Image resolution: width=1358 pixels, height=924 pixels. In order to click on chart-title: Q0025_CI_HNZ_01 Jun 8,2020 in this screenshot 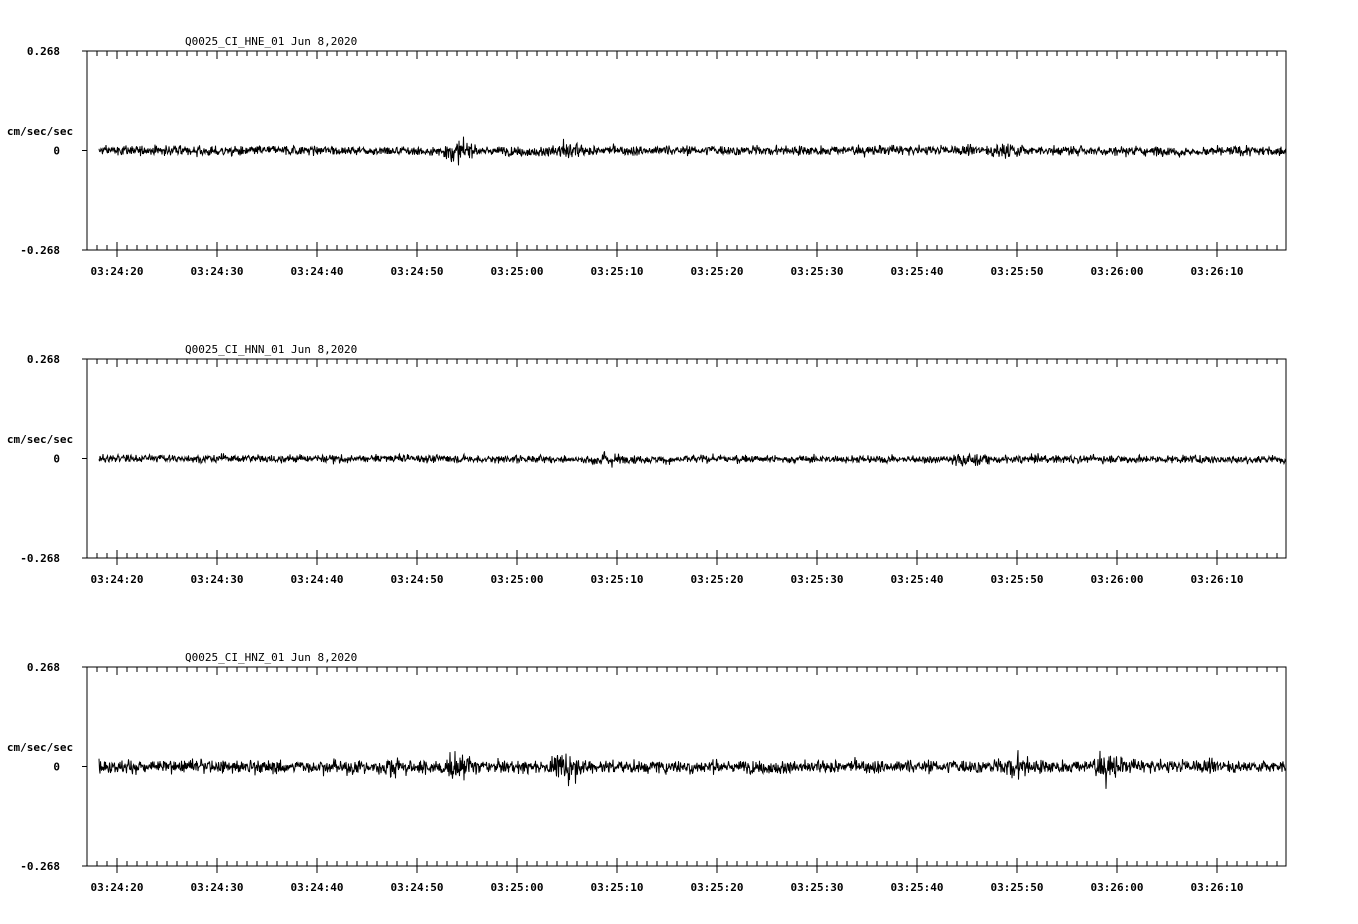, I will do `click(271, 657)`.